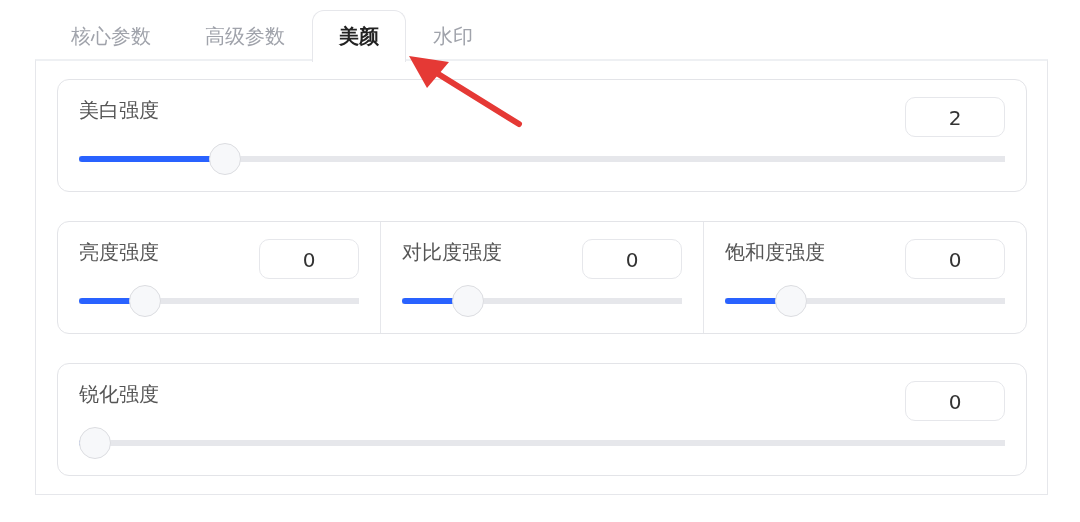  What do you see at coordinates (119, 252) in the screenshot?
I see `slider-label: 亮度强度` at bounding box center [119, 252].